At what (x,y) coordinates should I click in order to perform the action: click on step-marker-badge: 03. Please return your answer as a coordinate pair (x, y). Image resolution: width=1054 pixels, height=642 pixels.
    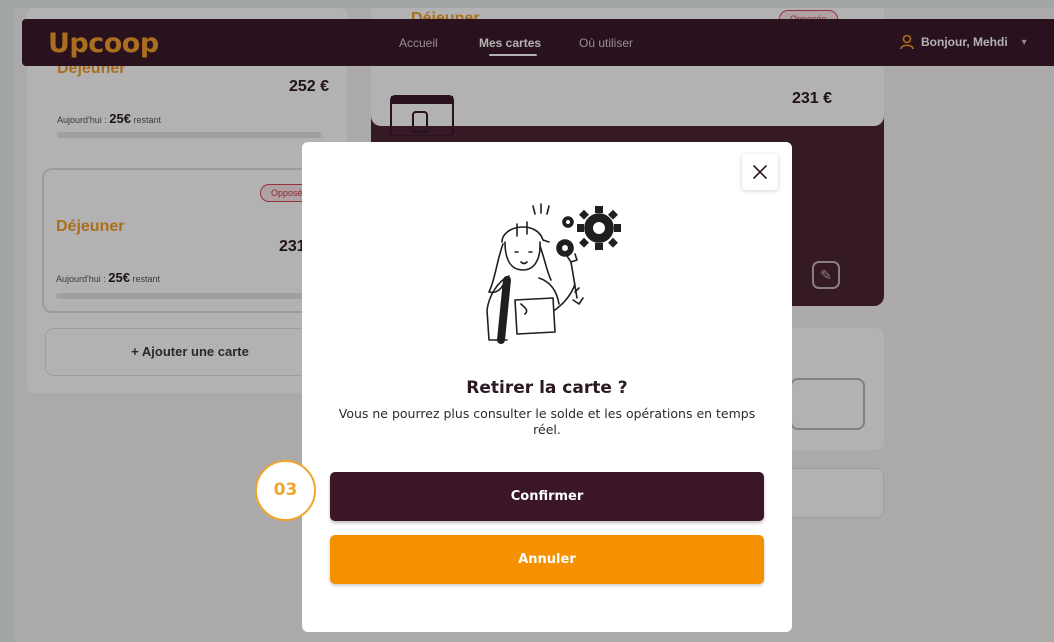
    Looking at the image, I should click on (285, 490).